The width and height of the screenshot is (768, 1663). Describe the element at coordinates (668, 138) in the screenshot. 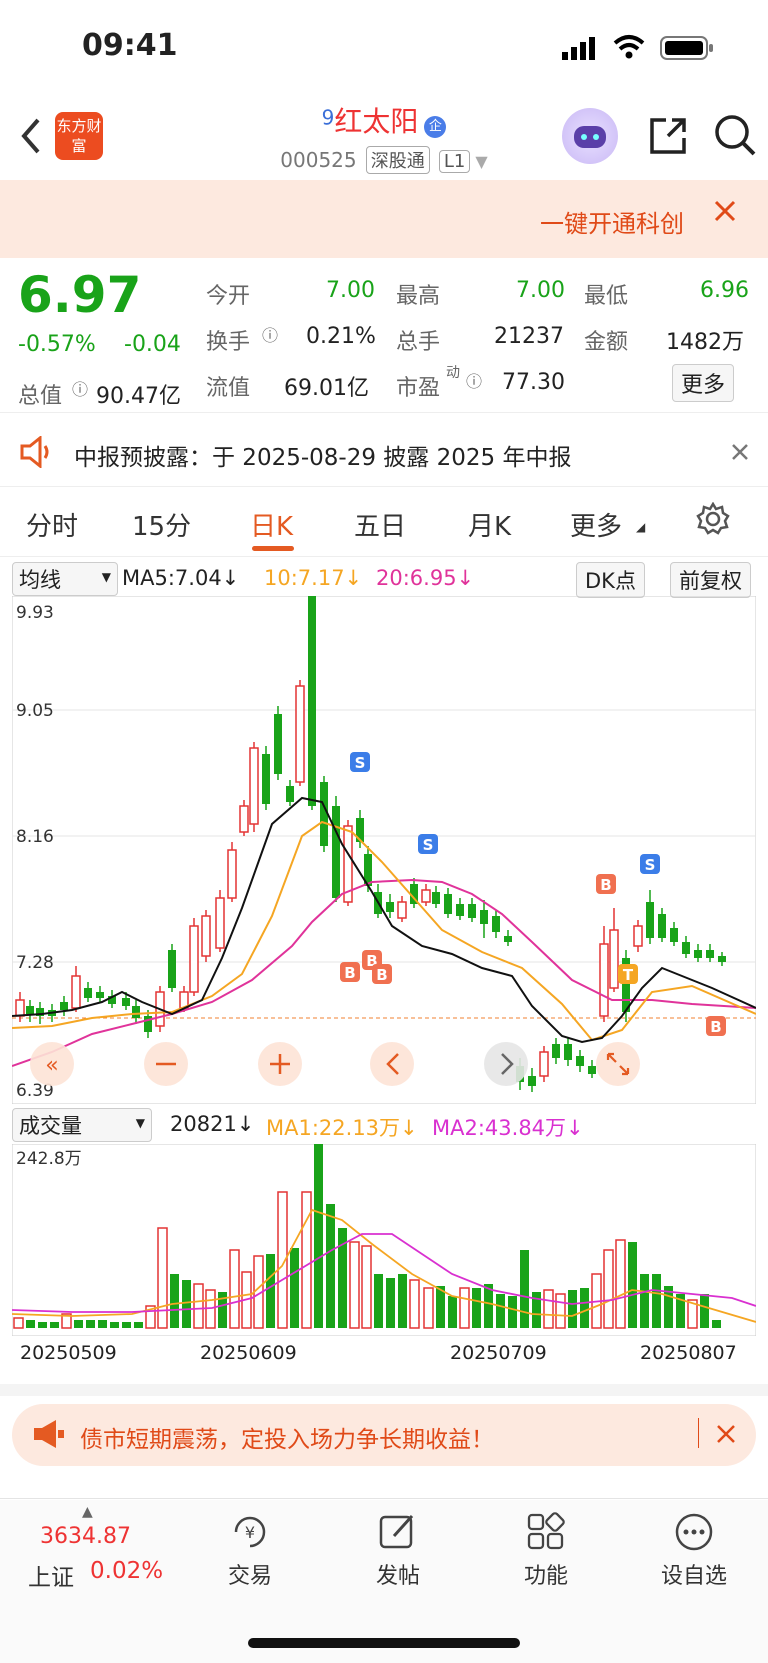

I see `share-icon` at that location.